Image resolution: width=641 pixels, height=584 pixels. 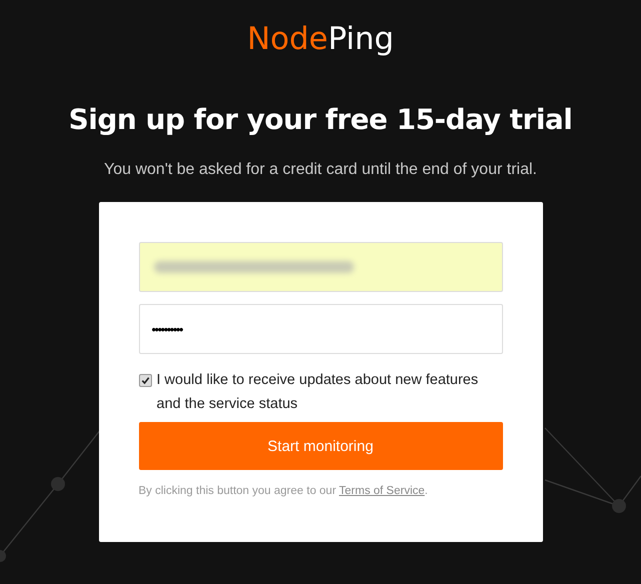 I want to click on updates-checkbox, so click(x=145, y=380).